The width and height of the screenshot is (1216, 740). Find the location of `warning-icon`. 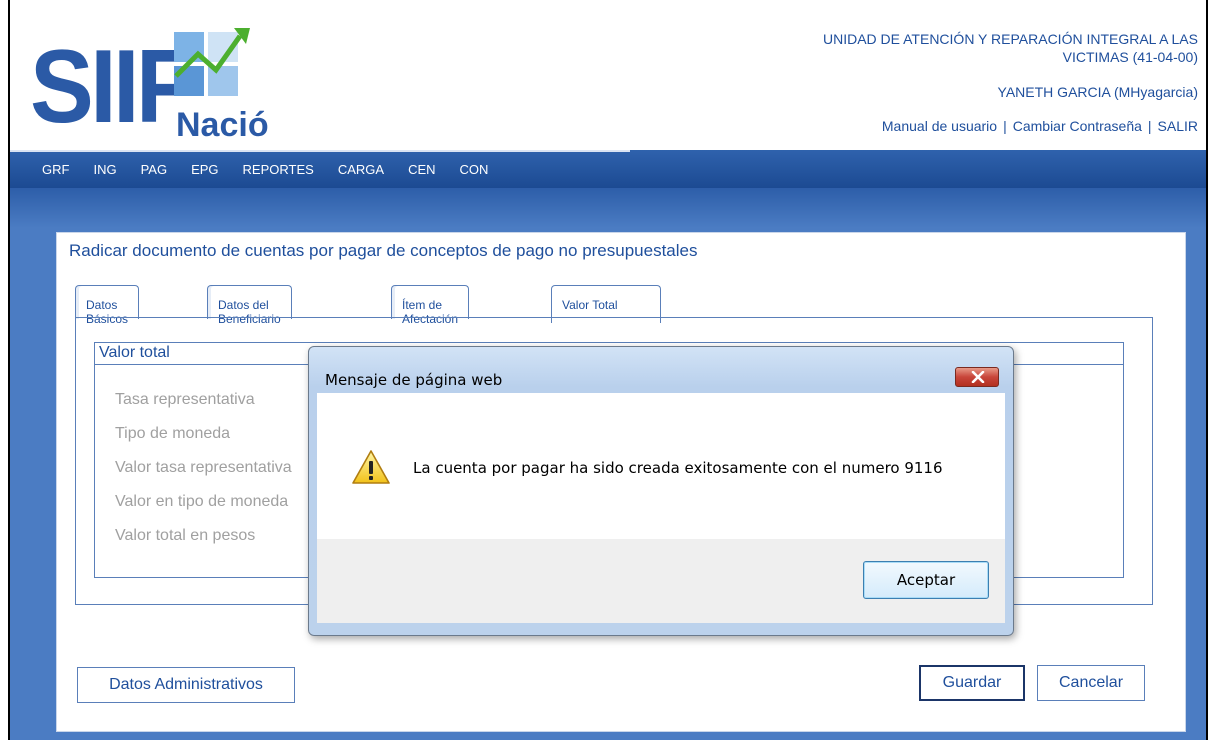

warning-icon is located at coordinates (371, 467).